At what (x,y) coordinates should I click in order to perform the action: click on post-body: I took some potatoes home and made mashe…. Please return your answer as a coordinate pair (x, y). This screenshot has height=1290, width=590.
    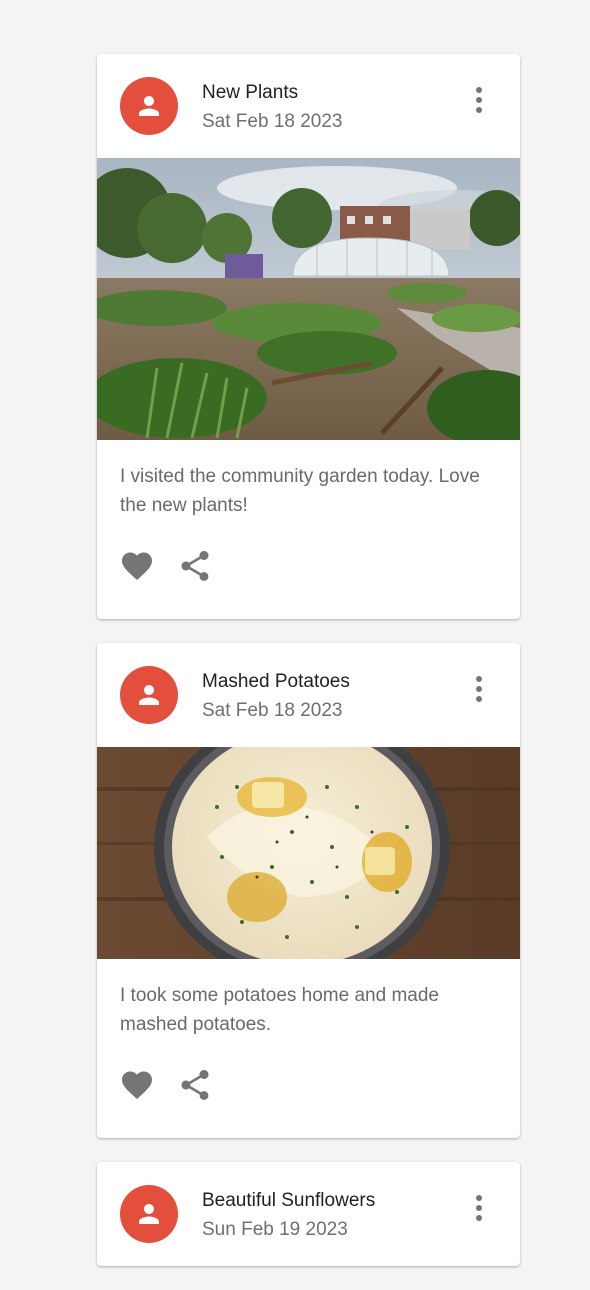
    Looking at the image, I should click on (279, 1010).